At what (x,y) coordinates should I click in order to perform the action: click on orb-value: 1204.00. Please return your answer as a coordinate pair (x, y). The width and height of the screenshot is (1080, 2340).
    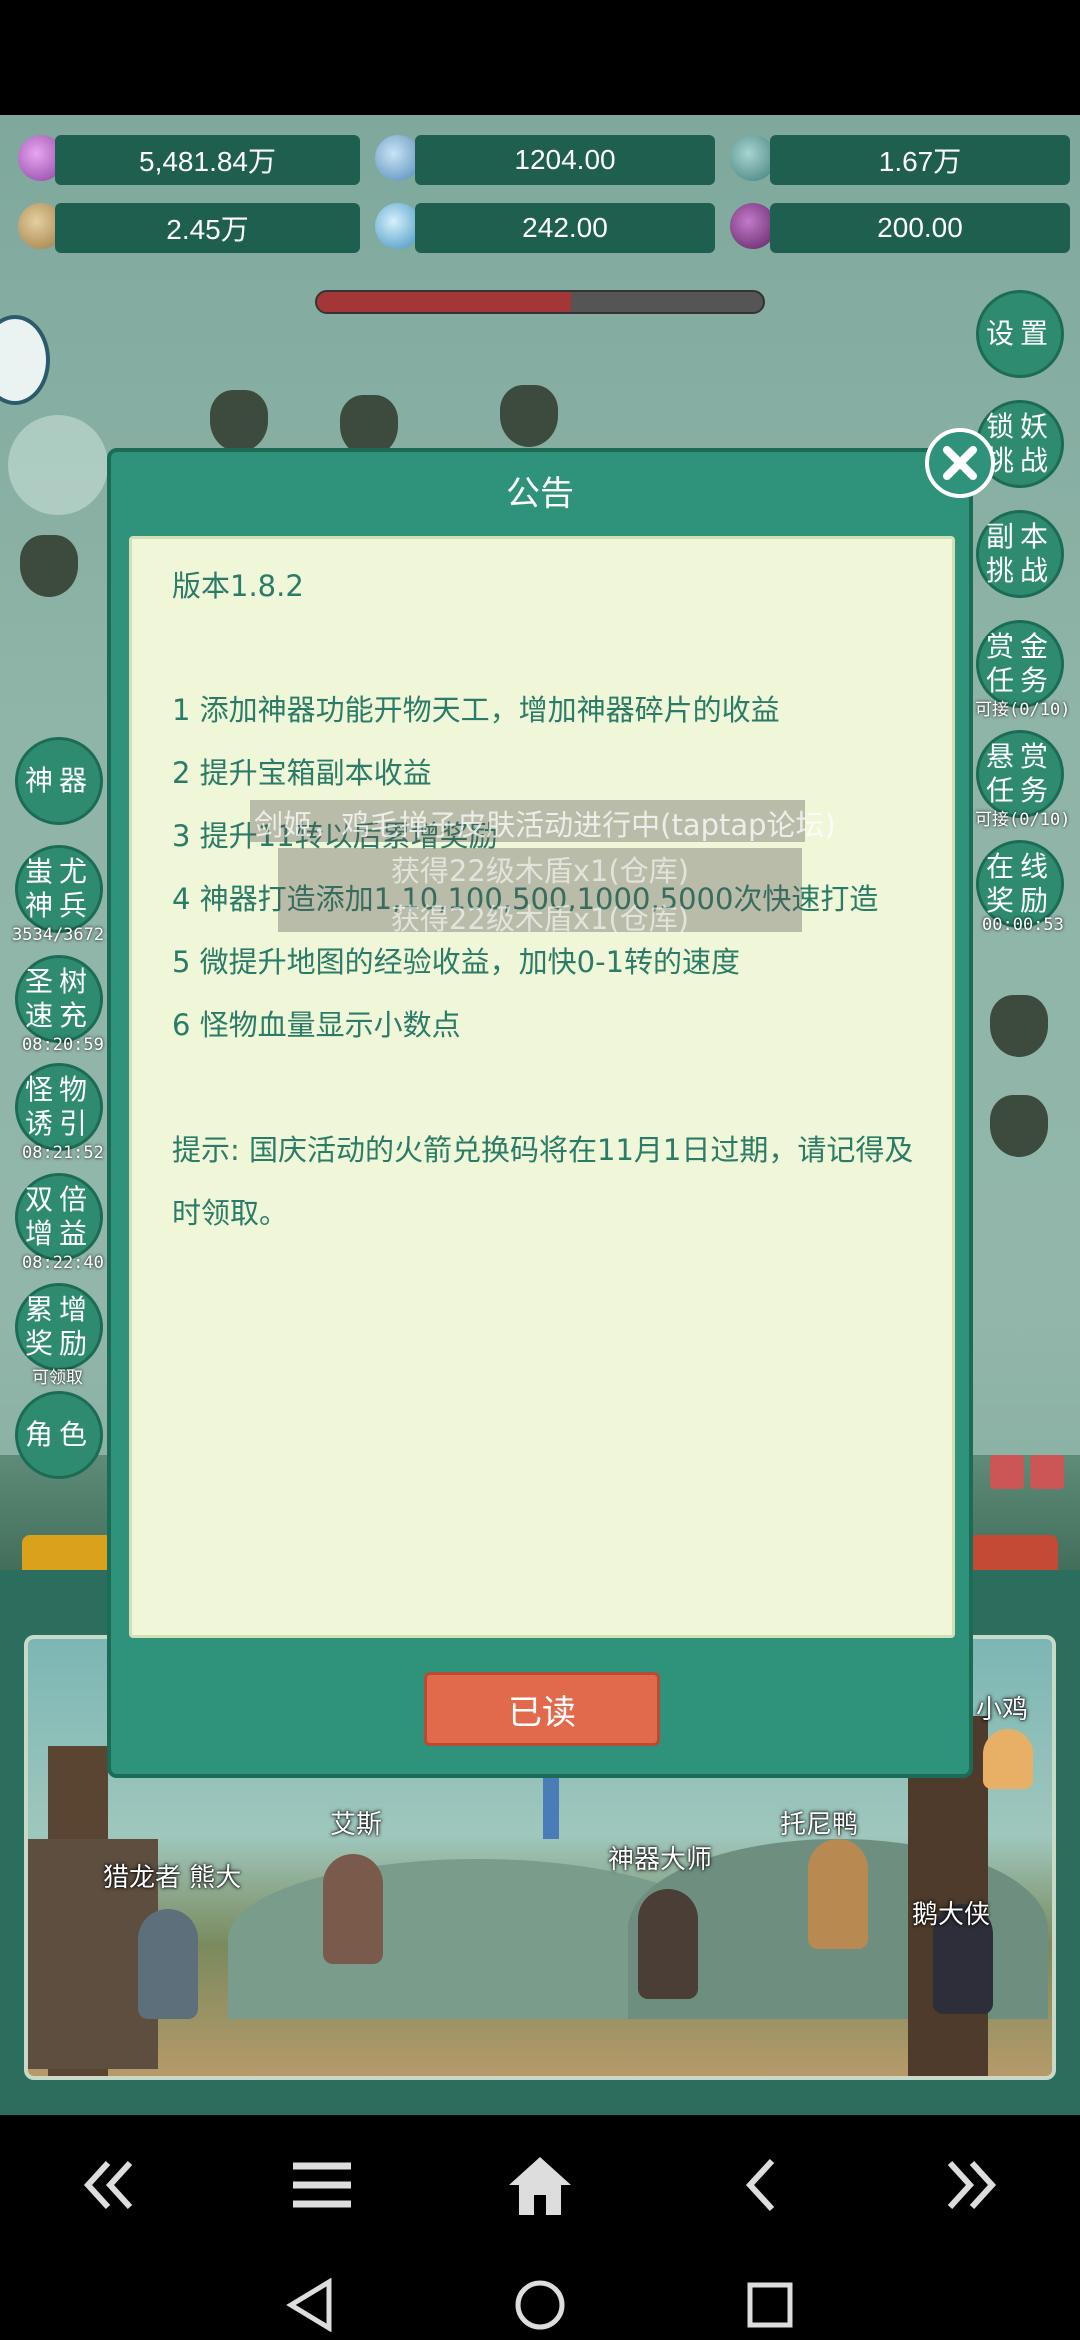
    Looking at the image, I should click on (565, 160).